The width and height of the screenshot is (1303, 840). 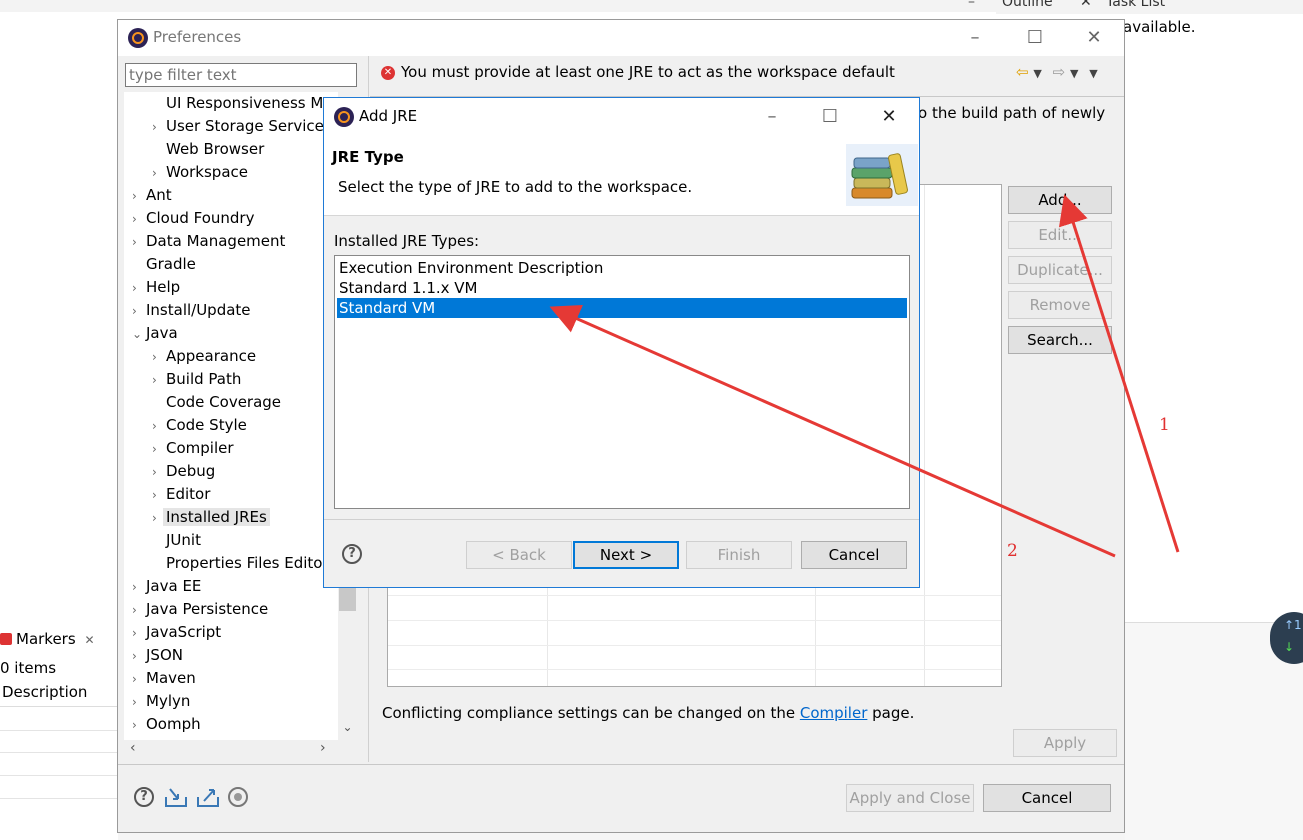 What do you see at coordinates (193, 218) in the screenshot?
I see `tree-item: › Cloud Foundry` at bounding box center [193, 218].